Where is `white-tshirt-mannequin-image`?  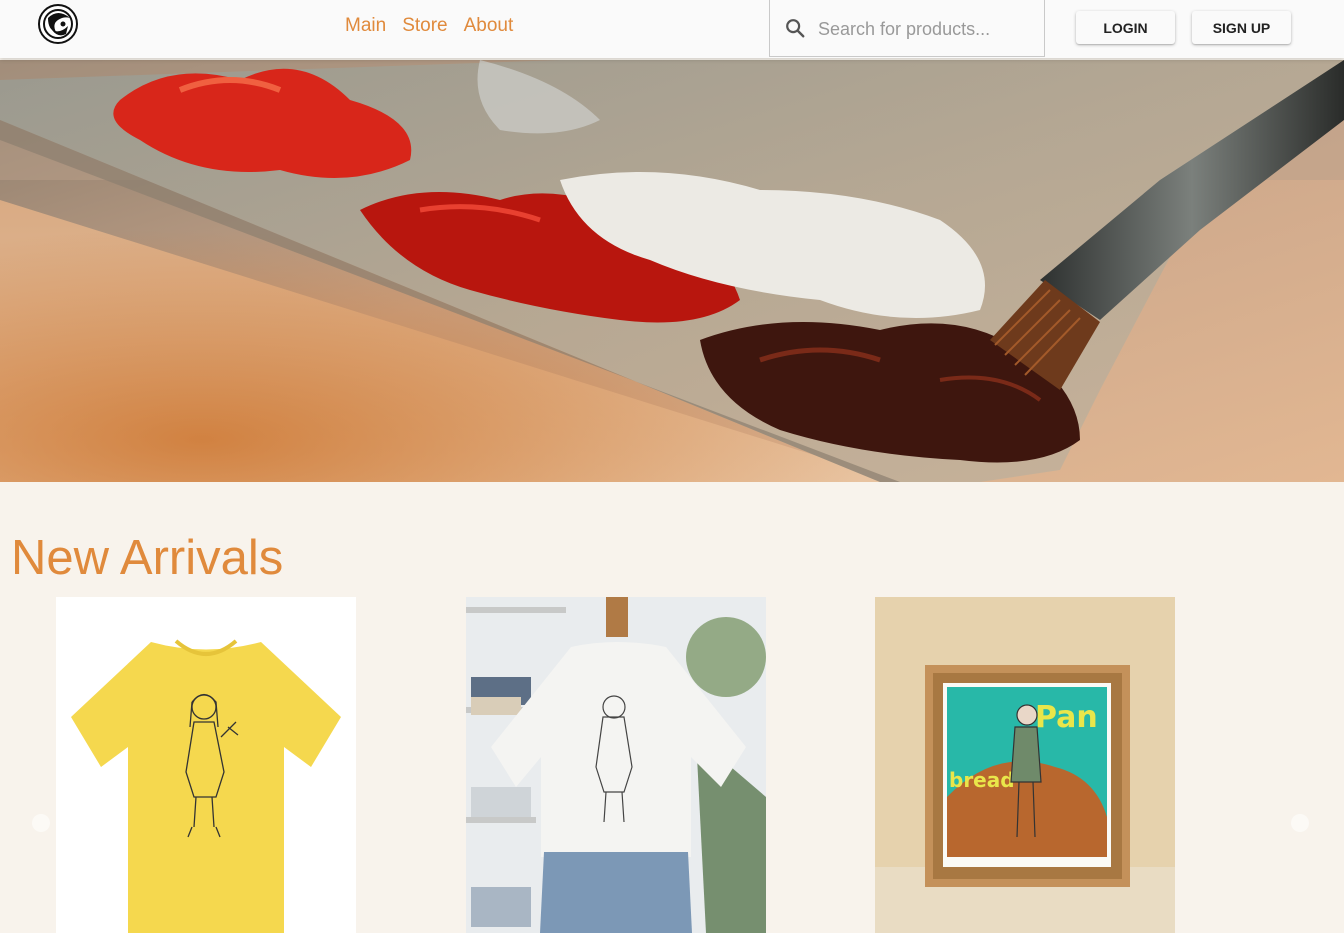
white-tshirt-mannequin-image is located at coordinates (616, 765).